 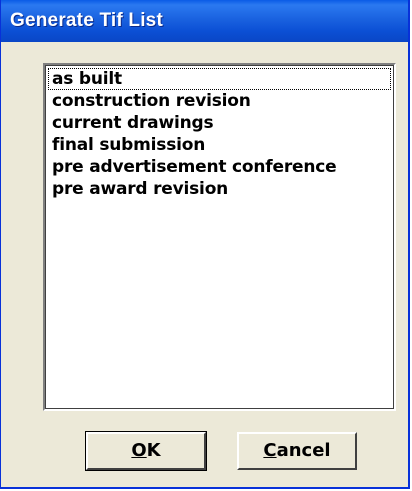 What do you see at coordinates (219, 167) in the screenshot?
I see `list-item: pre advertisement conference` at bounding box center [219, 167].